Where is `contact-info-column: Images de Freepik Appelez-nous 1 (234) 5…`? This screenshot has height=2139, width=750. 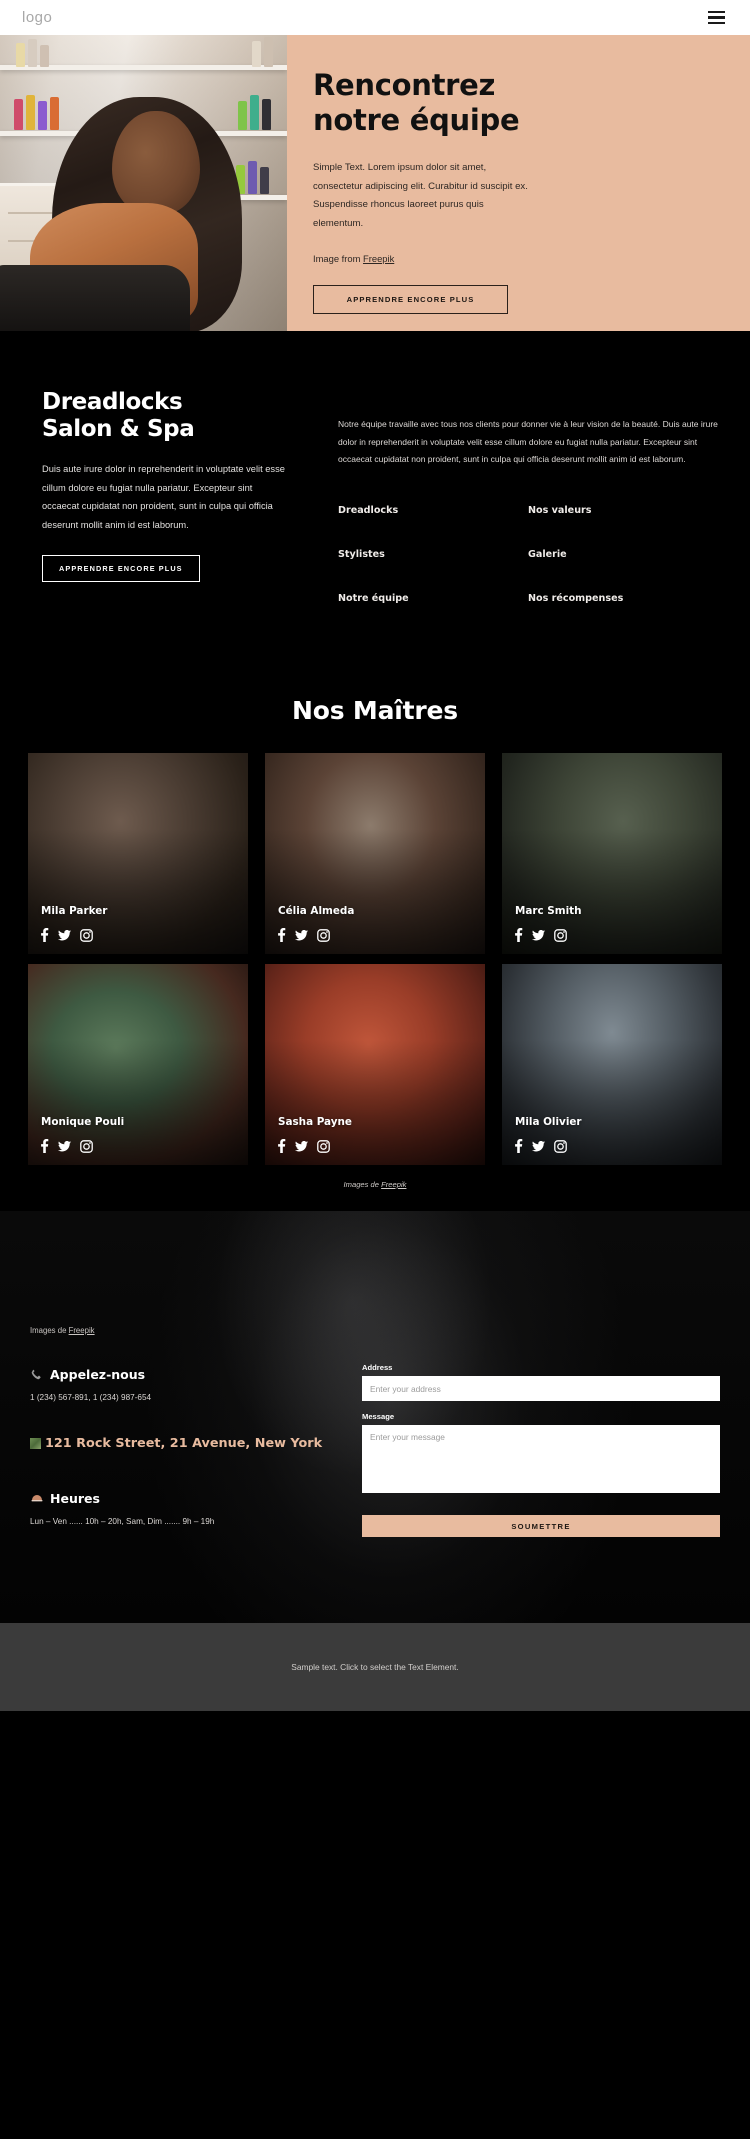
contact-info-column: Images de Freepik Appelez-nous 1 (234) 5… is located at coordinates (185, 1431).